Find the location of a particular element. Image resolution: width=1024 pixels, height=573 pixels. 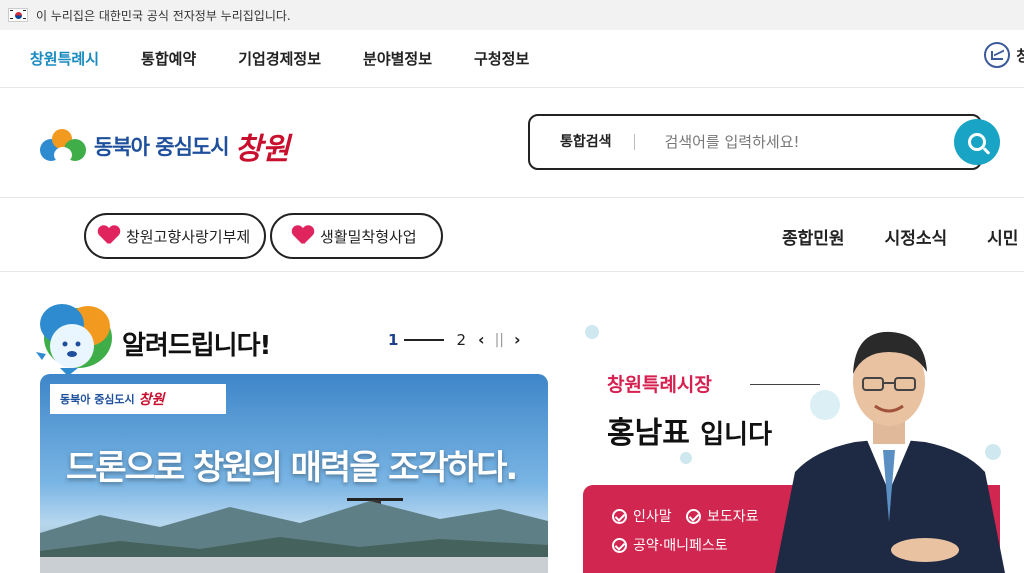

prev-icon: ‹ is located at coordinates (481, 339).